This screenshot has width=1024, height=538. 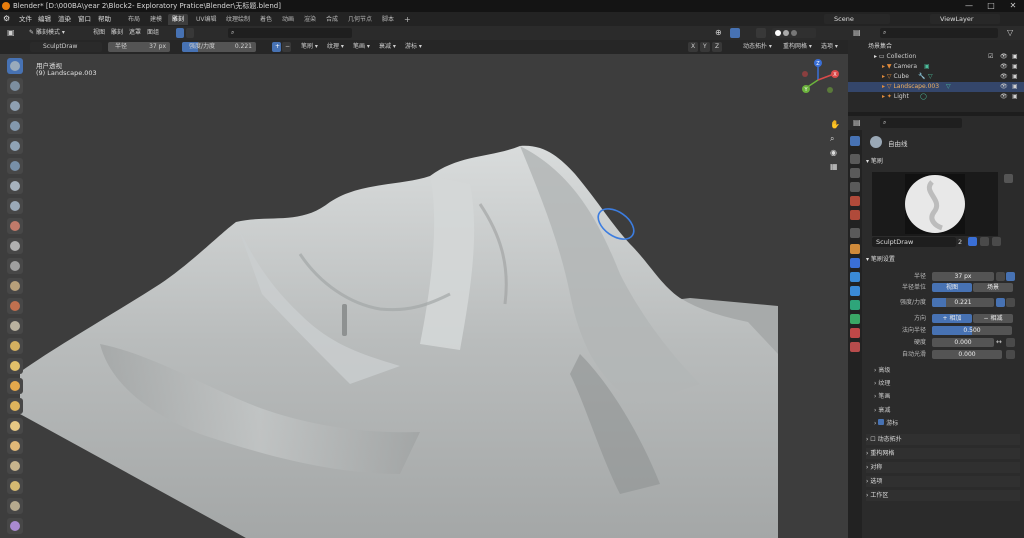 I want to click on light-visibility-icon: 👁, so click(x=1004, y=97).